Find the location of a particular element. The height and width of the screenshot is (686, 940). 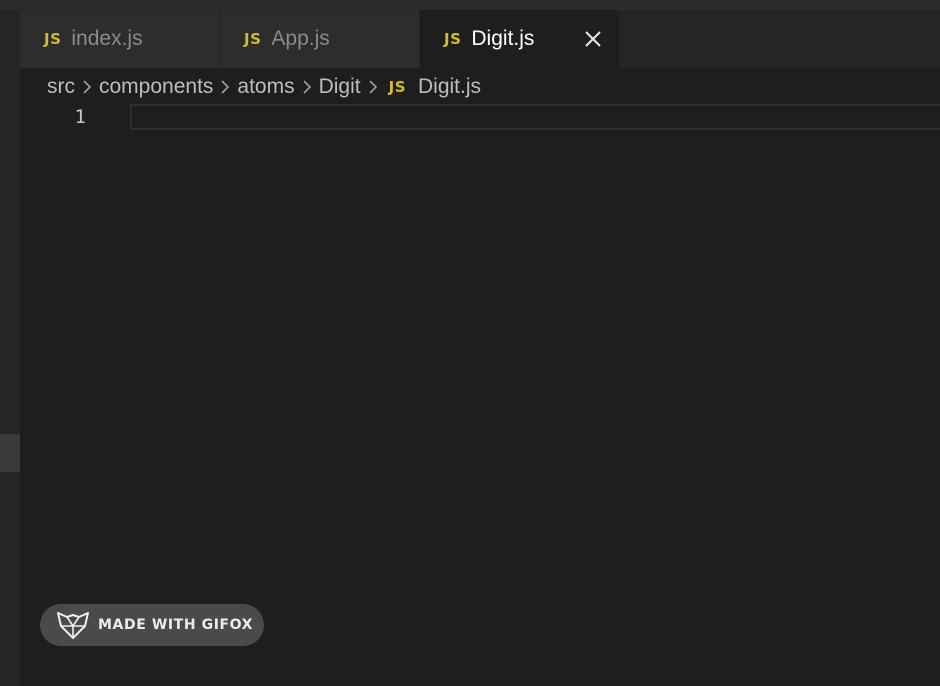

breadcrumb-item-atoms: atoms is located at coordinates (265, 87).